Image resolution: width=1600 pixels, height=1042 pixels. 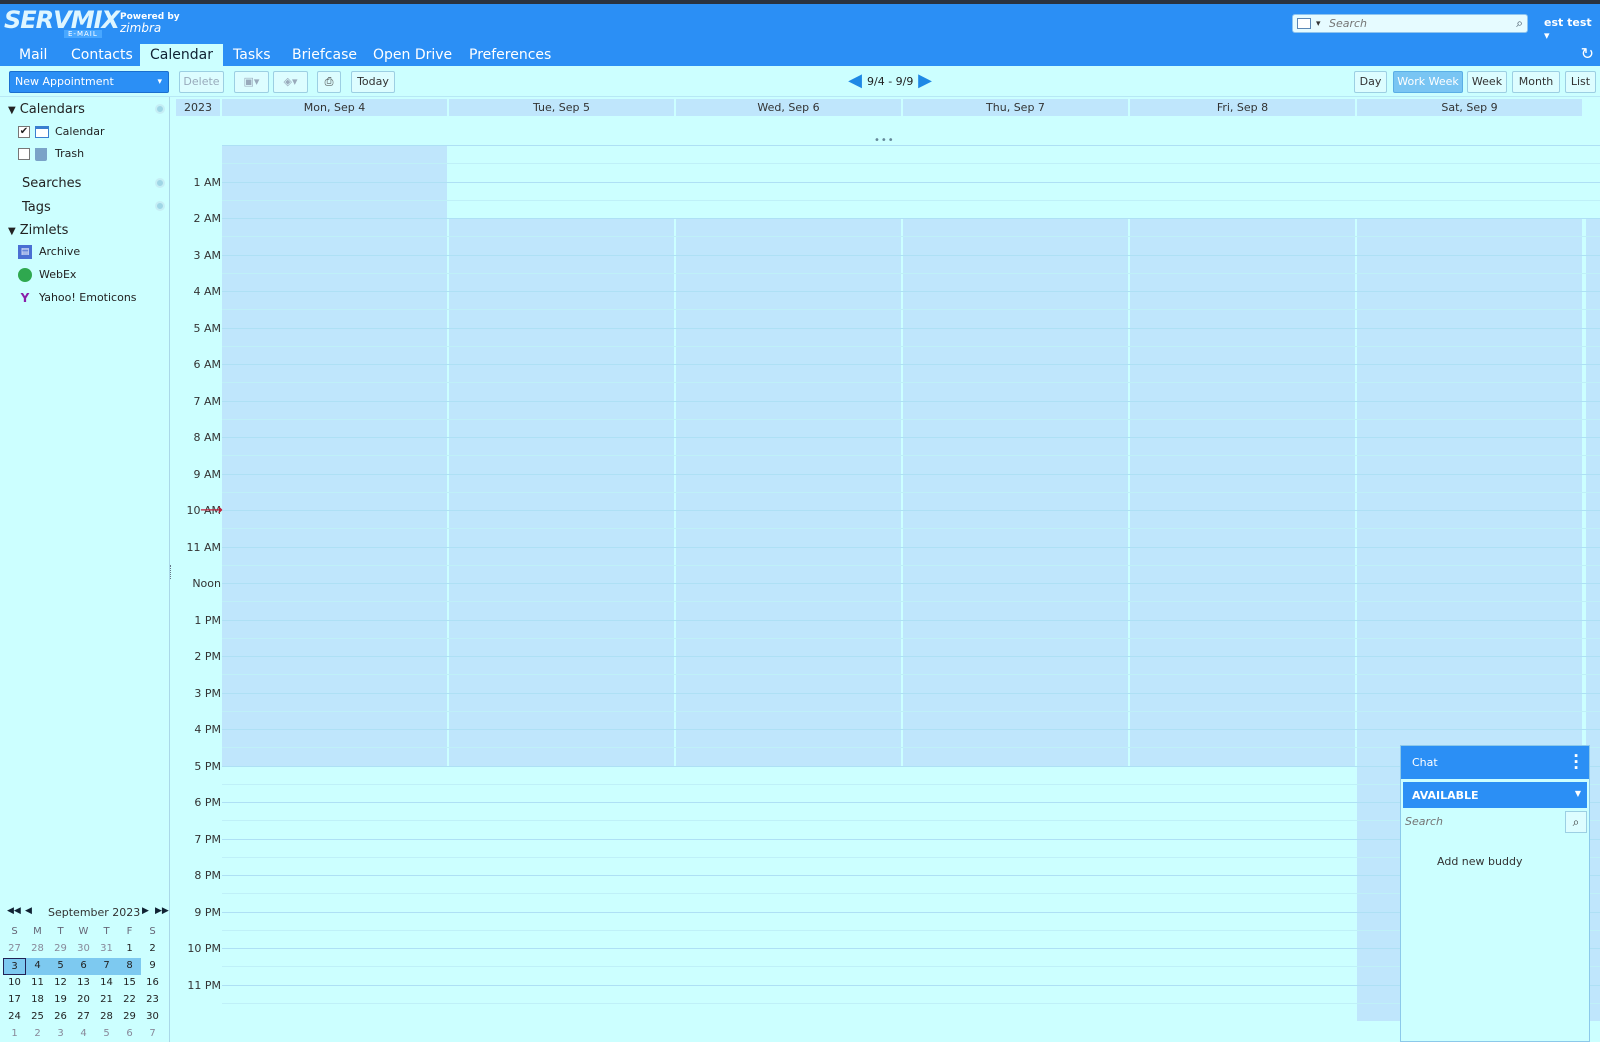 I want to click on today-button: Today, so click(x=373, y=82).